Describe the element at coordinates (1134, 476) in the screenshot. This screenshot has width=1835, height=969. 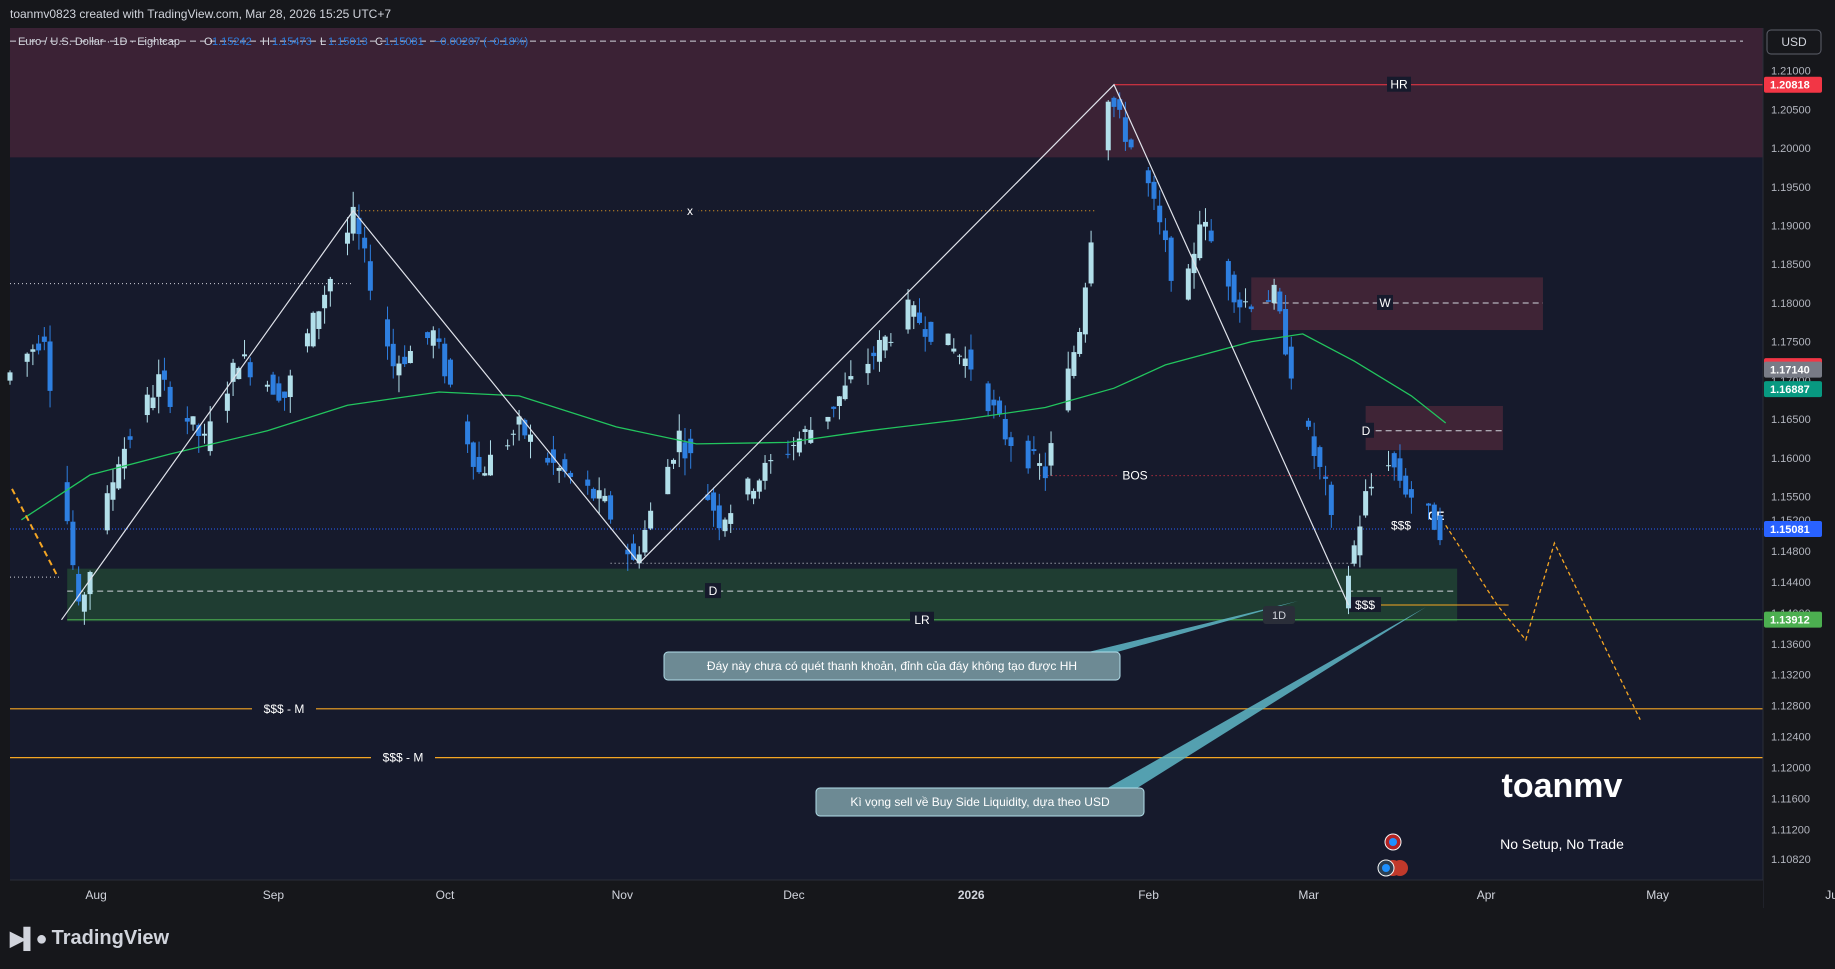
I see `bos-label: BOS` at that location.